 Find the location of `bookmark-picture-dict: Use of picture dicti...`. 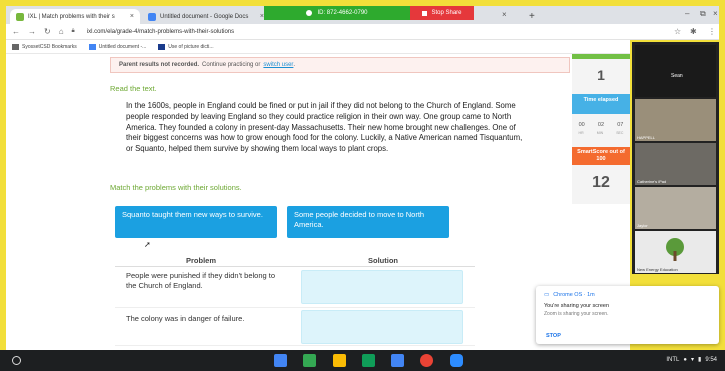

bookmark-picture-dict: Use of picture dicti... is located at coordinates (186, 46).